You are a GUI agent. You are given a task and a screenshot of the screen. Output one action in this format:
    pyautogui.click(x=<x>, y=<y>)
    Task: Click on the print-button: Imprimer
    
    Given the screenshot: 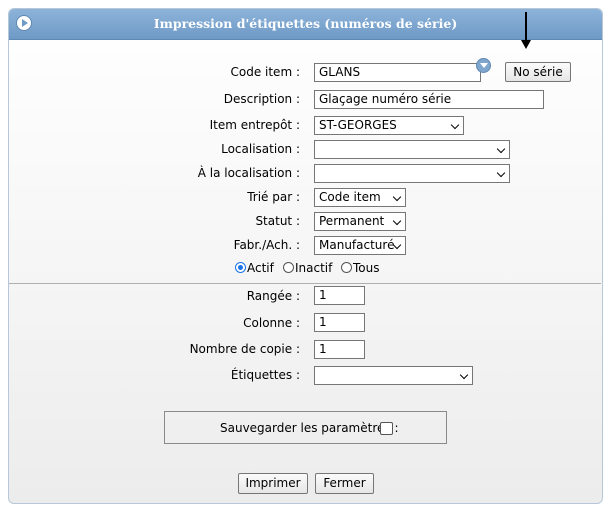 What is the action you would take?
    pyautogui.click(x=273, y=483)
    